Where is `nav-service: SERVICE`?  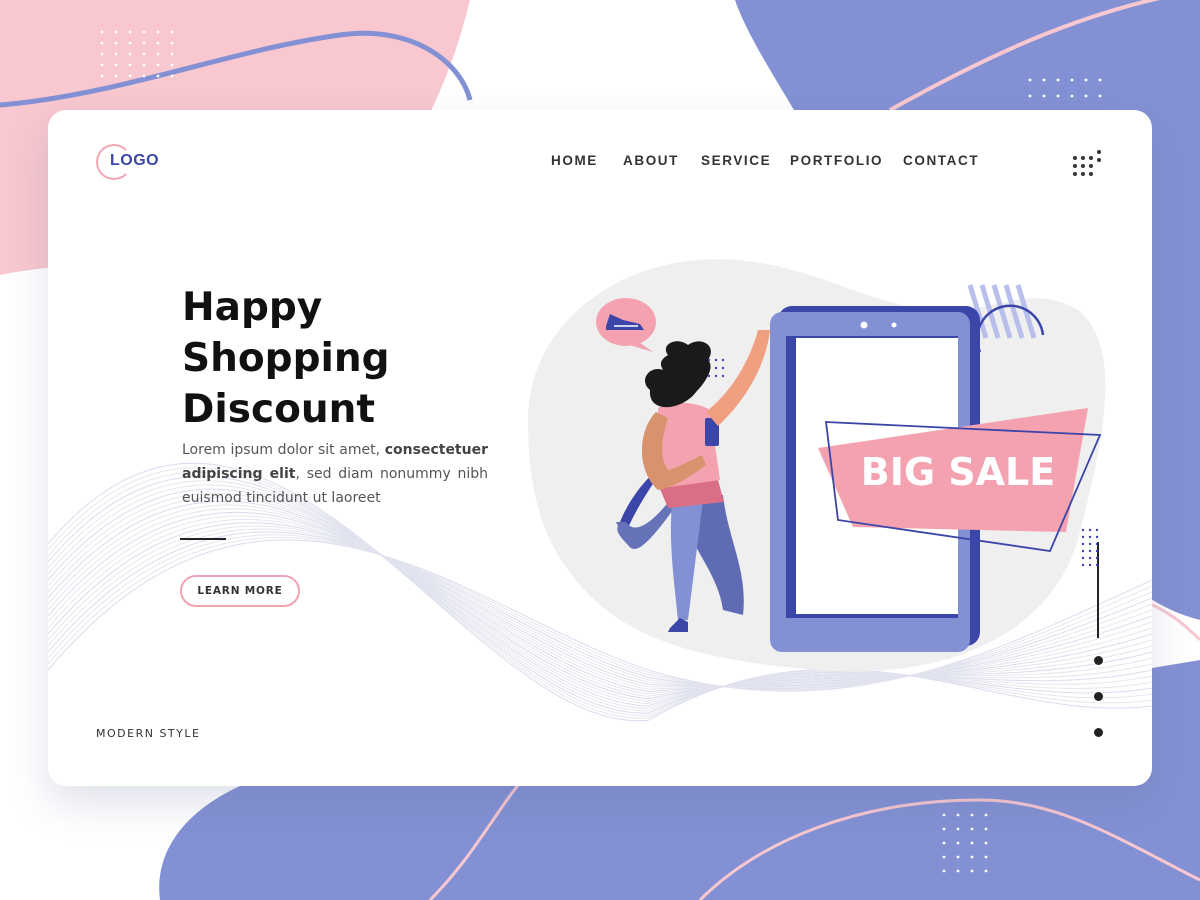 nav-service: SERVICE is located at coordinates (736, 160).